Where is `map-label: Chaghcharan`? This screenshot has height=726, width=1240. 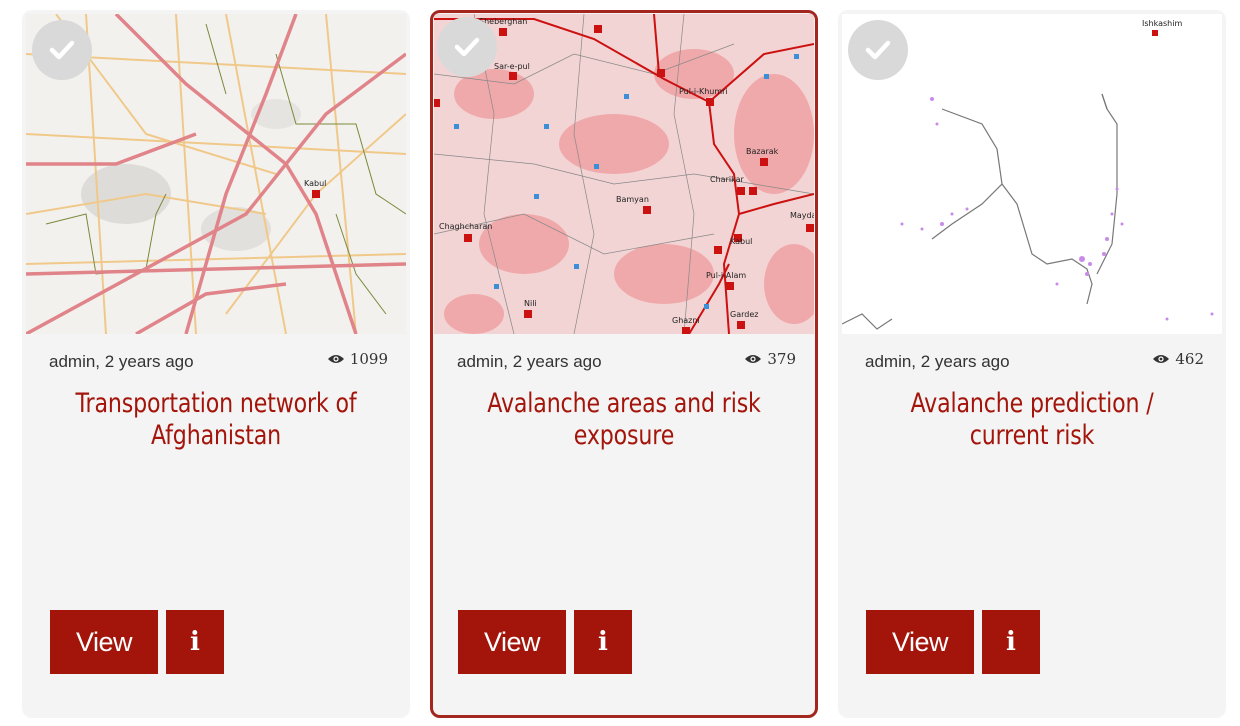 map-label: Chaghcharan is located at coordinates (465, 226).